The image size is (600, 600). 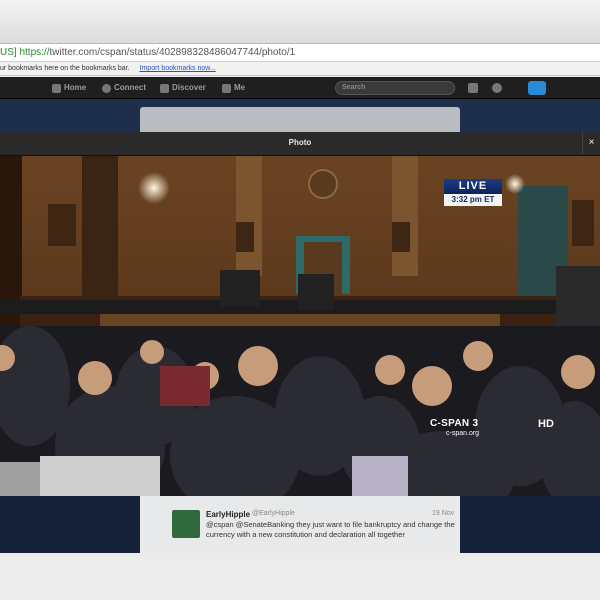 I want to click on nav-me: Me, so click(x=233, y=88).